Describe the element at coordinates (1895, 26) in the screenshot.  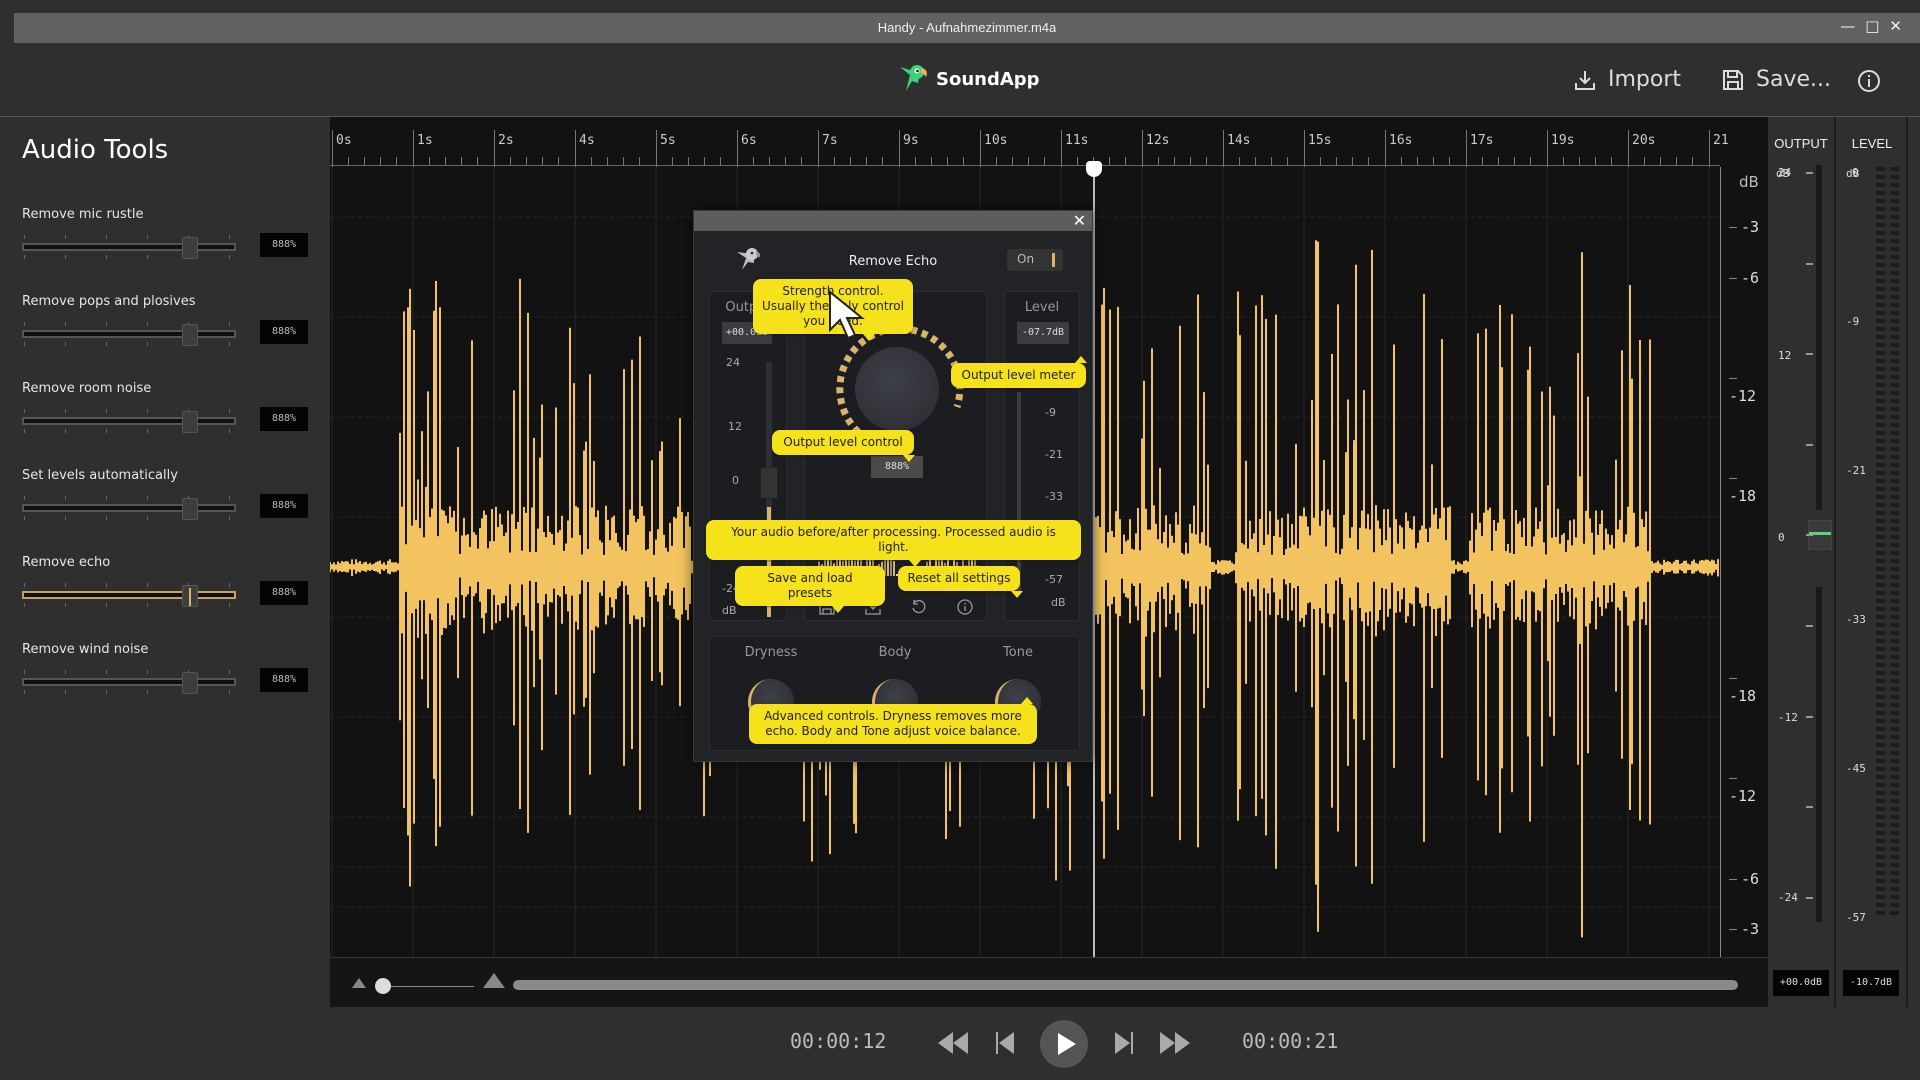
I see `close-window-button: ✕` at that location.